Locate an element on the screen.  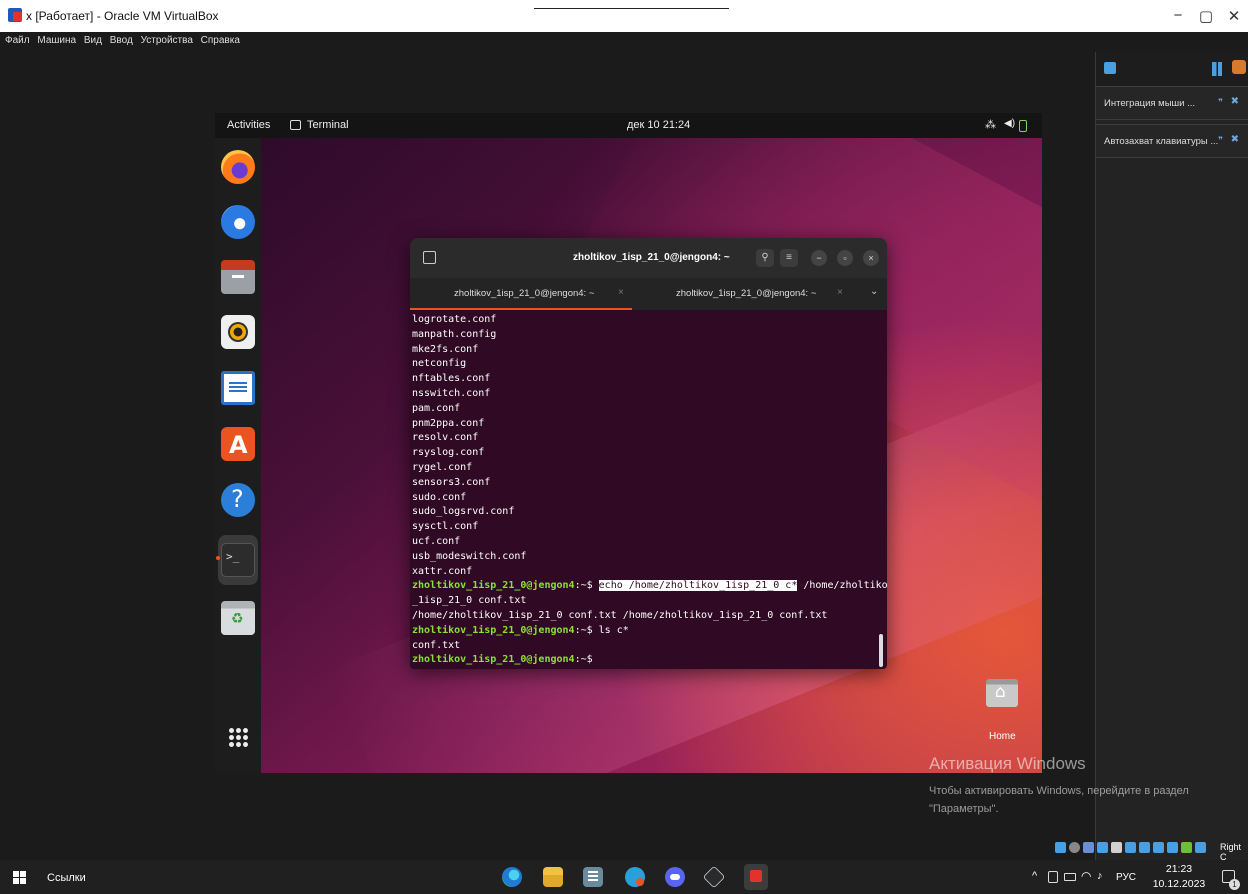
selected-text: echo /home/zholtikov_1isp_21_0 c* is located at coordinates (698, 586).